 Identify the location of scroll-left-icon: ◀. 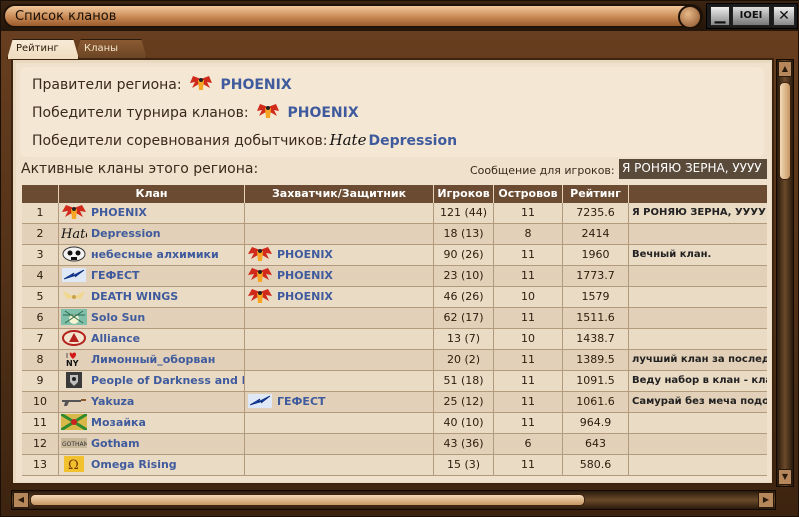
(21, 500).